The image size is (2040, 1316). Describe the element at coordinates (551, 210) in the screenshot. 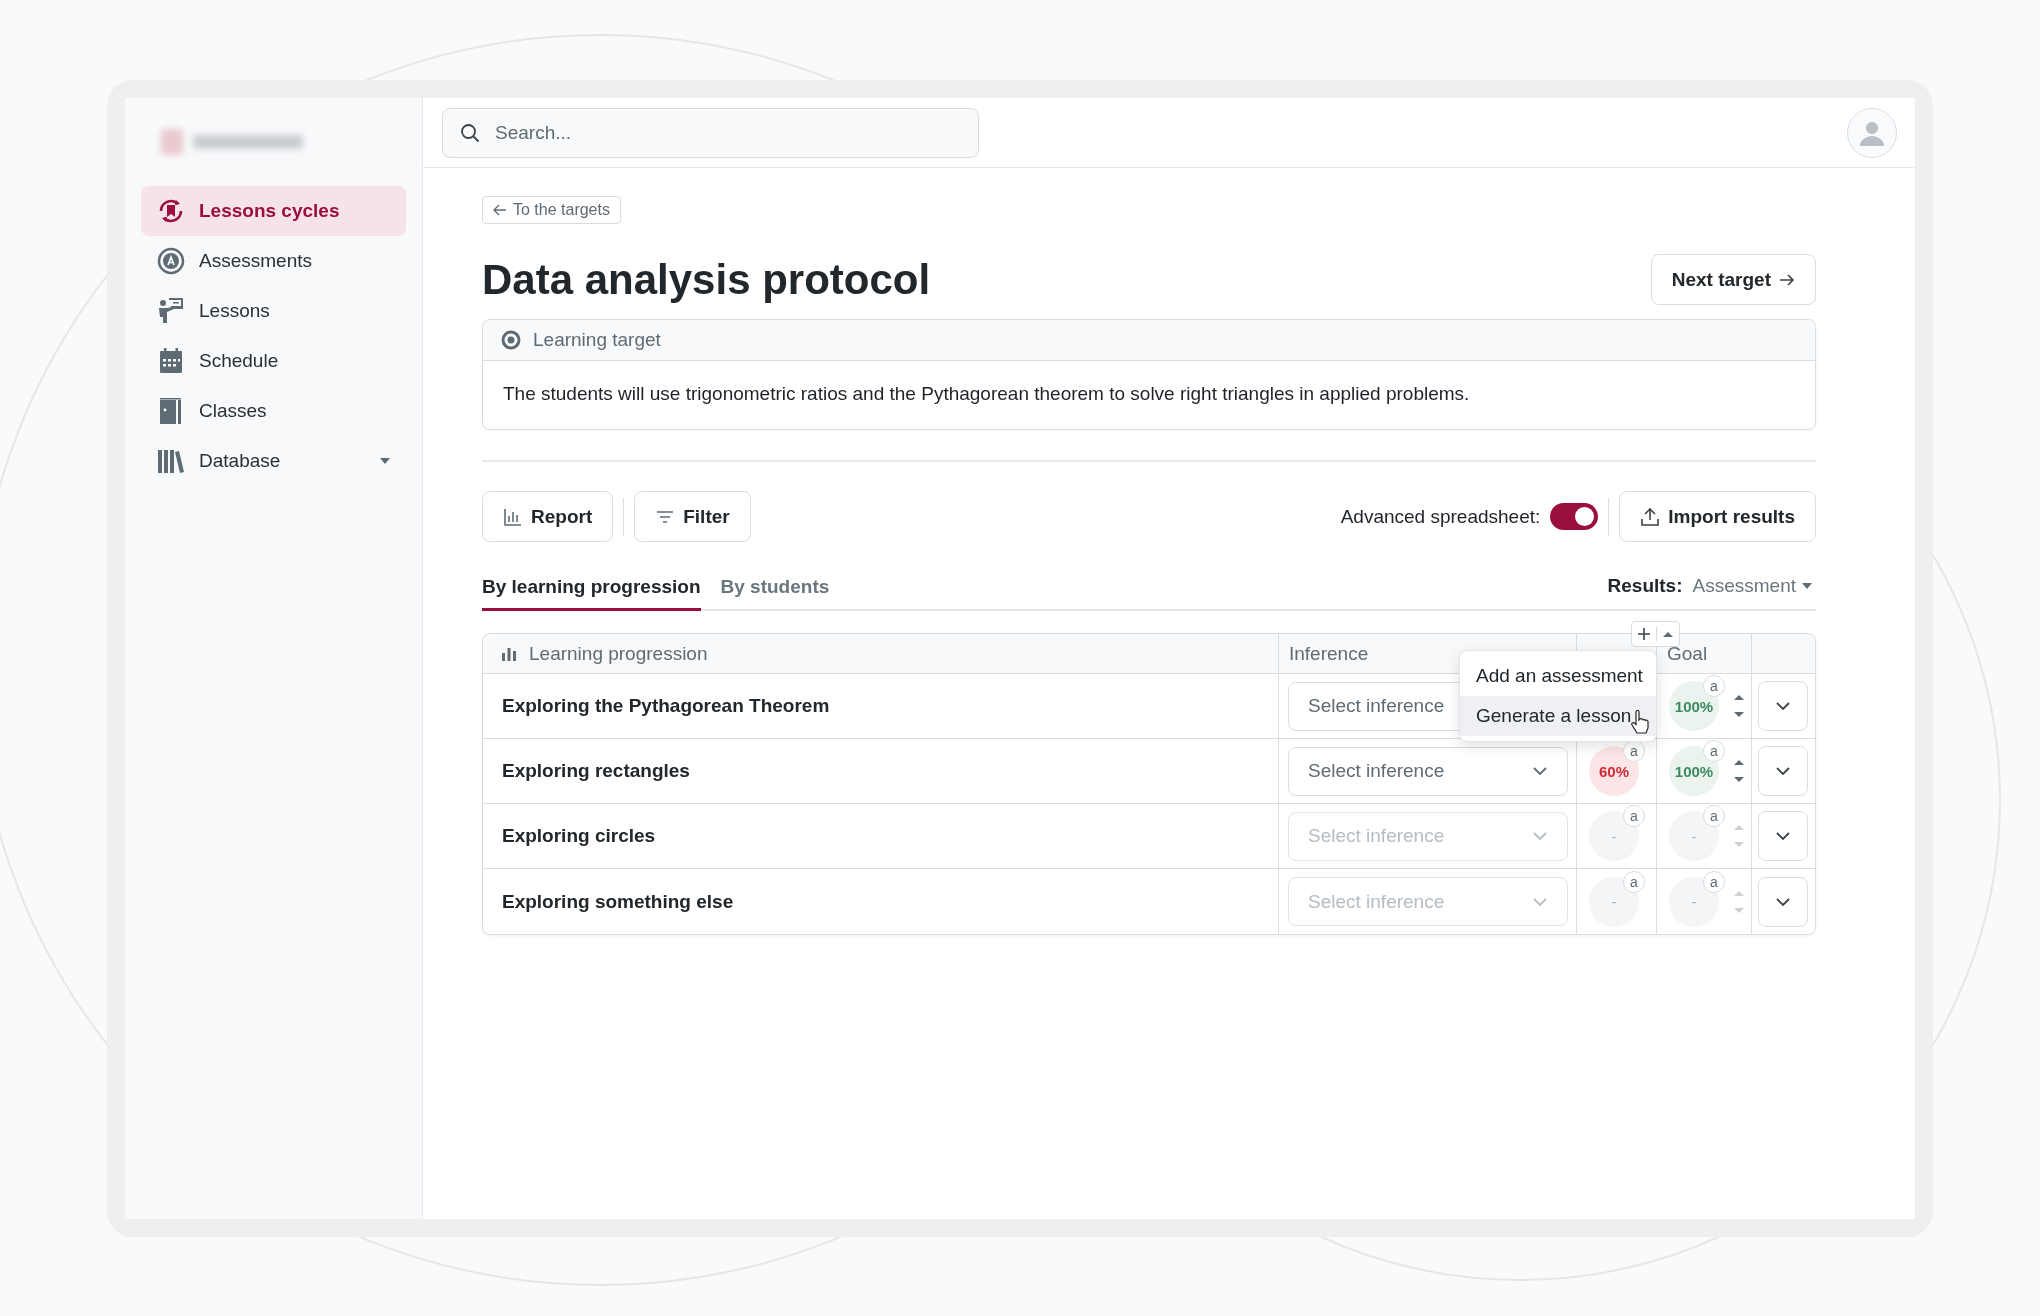

I see `back-link: To the targets` at that location.